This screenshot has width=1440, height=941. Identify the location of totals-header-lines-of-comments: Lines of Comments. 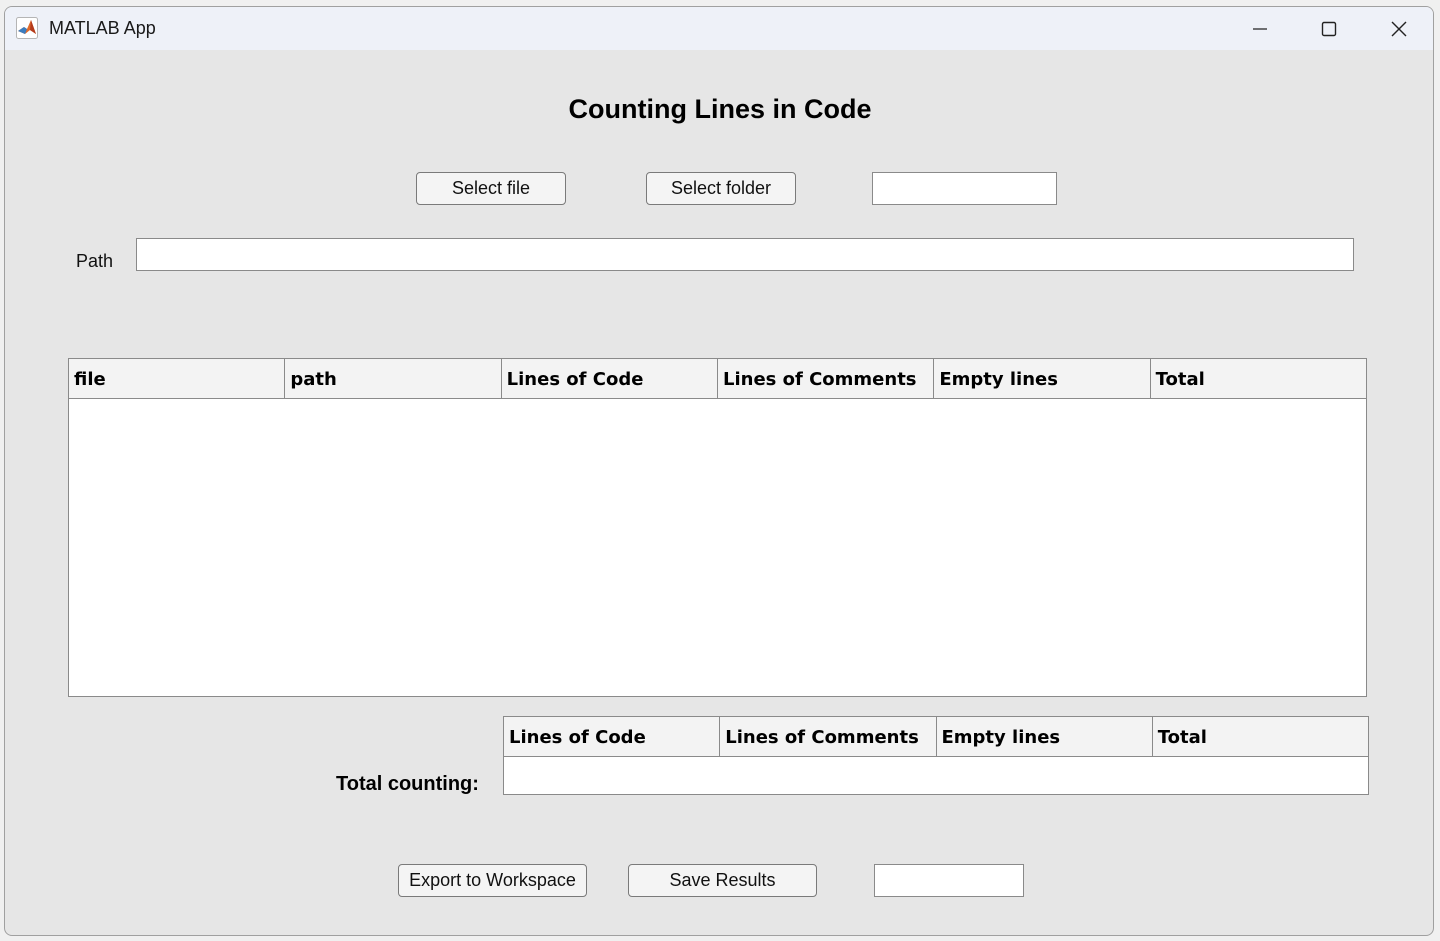
(828, 736).